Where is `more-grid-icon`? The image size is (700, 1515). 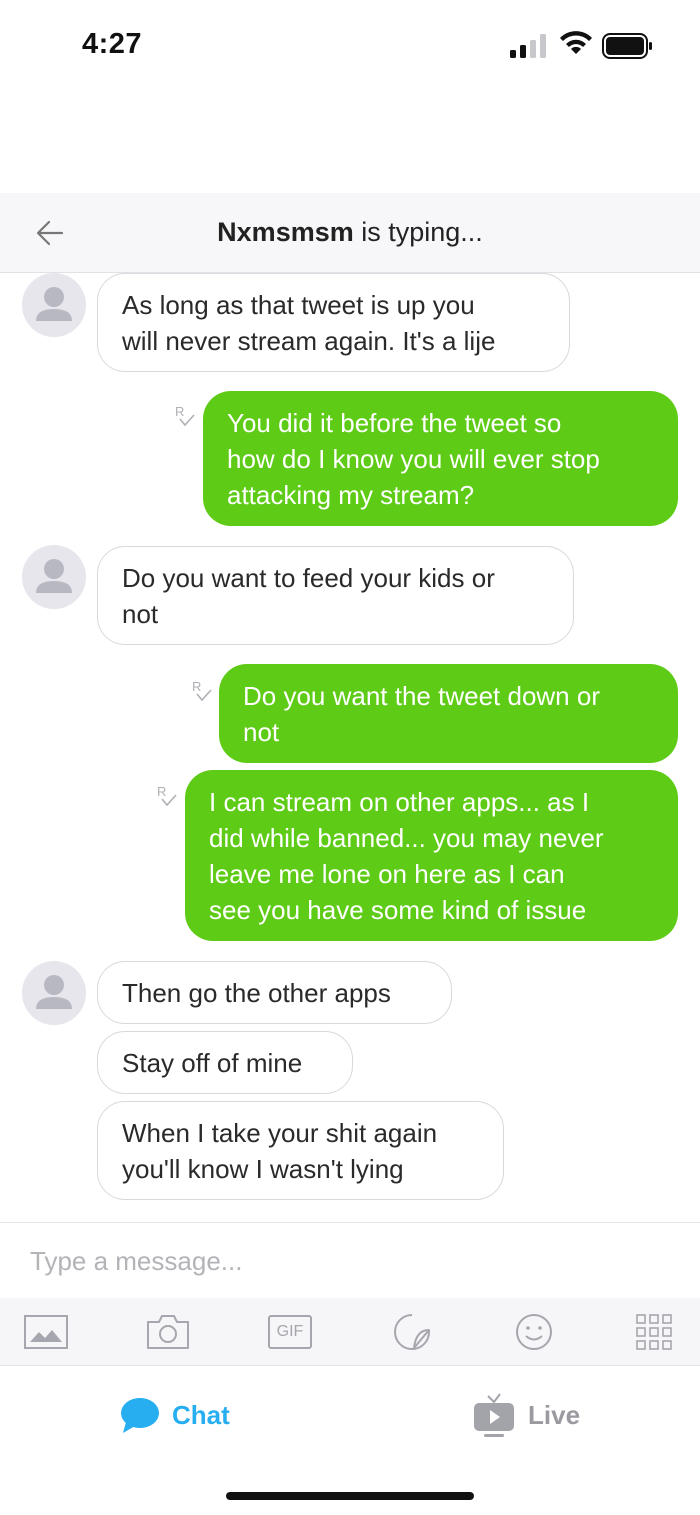 more-grid-icon is located at coordinates (654, 1332).